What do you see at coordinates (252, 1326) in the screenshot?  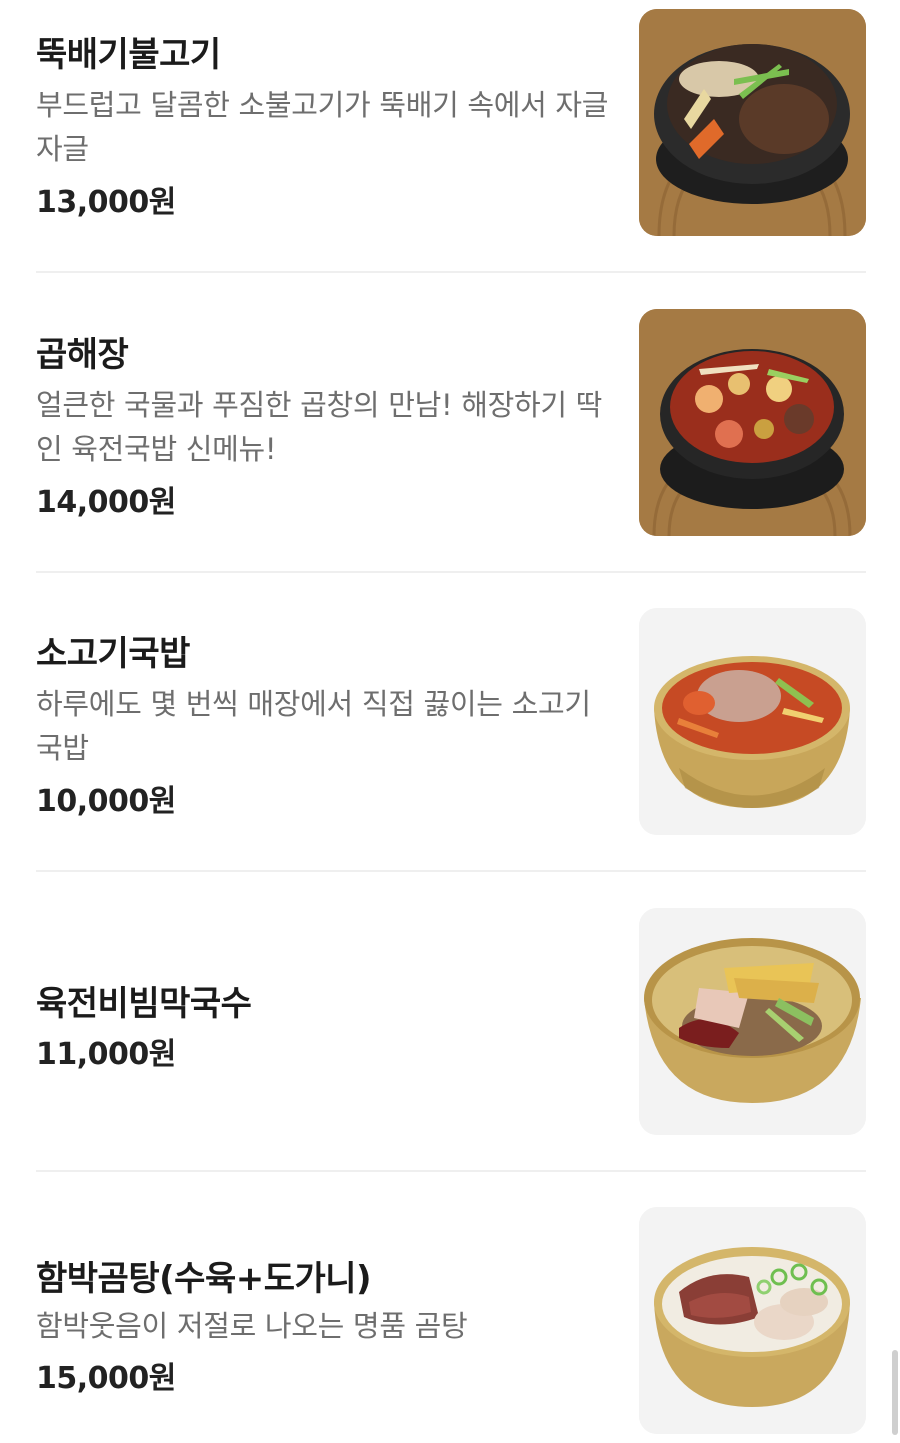 I see `menu-item-description: 함박웃음이 저절로 나오는 명품 곰탕` at bounding box center [252, 1326].